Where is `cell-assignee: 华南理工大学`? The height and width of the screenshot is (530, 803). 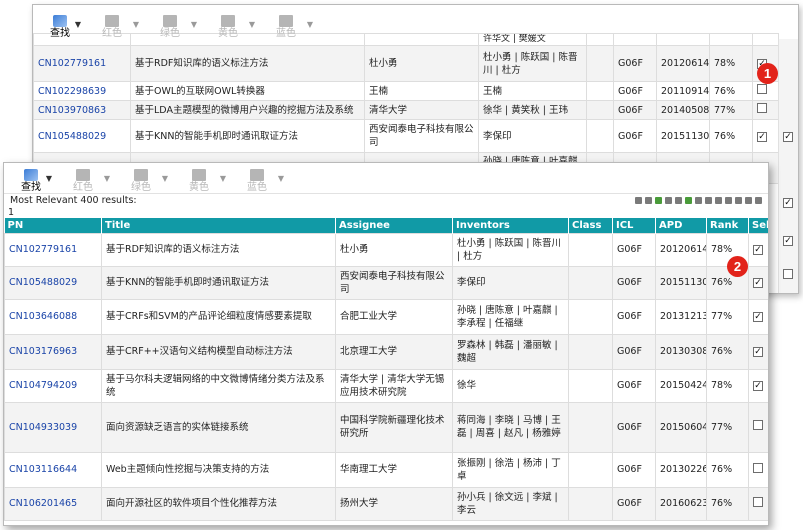 cell-assignee: 华南理工大学 is located at coordinates (394, 469).